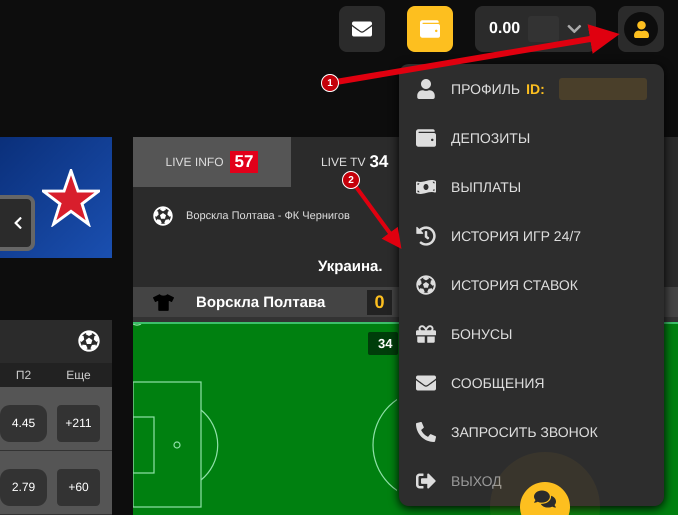 This screenshot has height=515, width=678. What do you see at coordinates (261, 302) in the screenshot?
I see `team-name: Ворскла Полтава` at bounding box center [261, 302].